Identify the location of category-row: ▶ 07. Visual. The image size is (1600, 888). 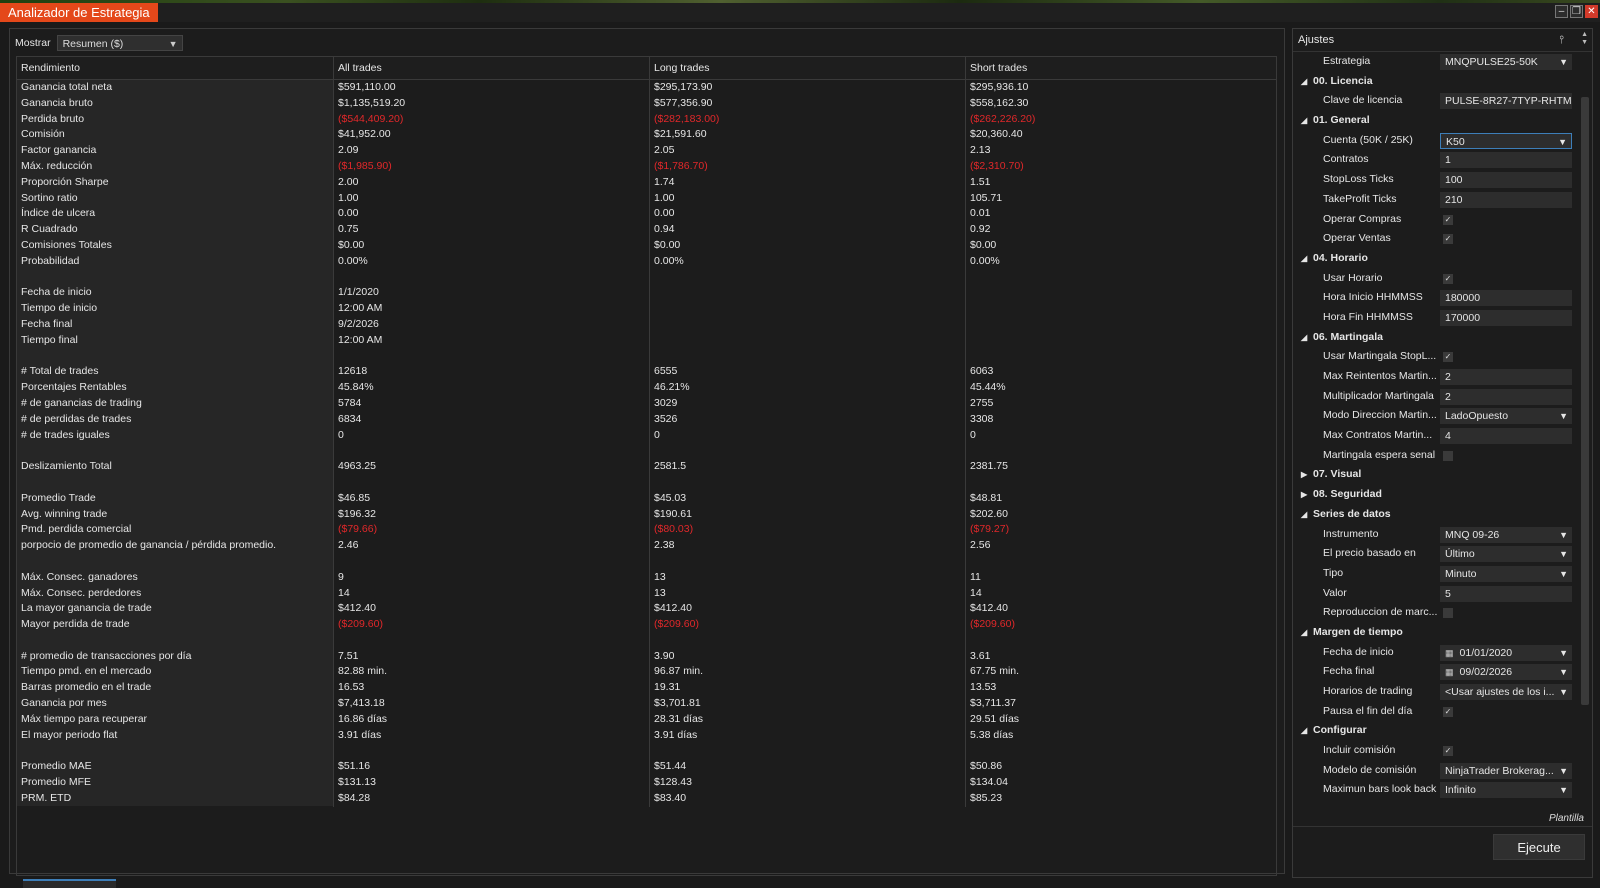
(1436, 475).